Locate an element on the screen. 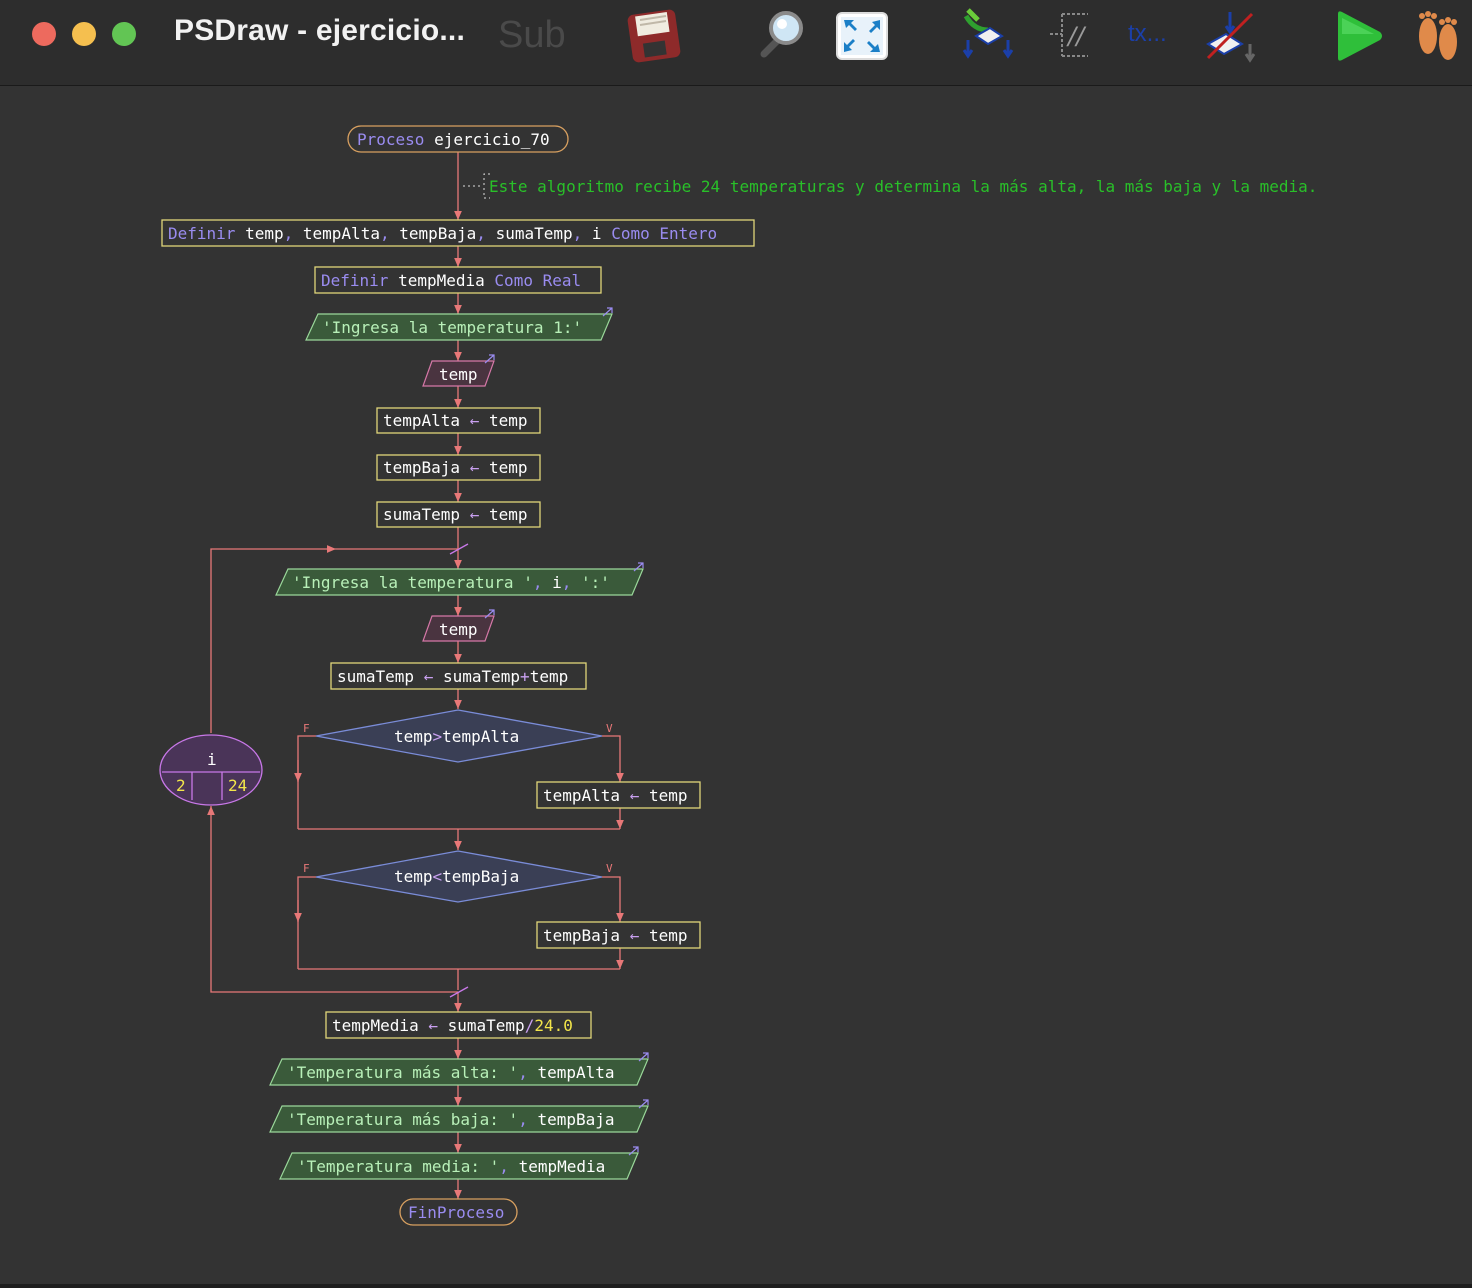  var-tempalta: tempAlta is located at coordinates (341, 233).